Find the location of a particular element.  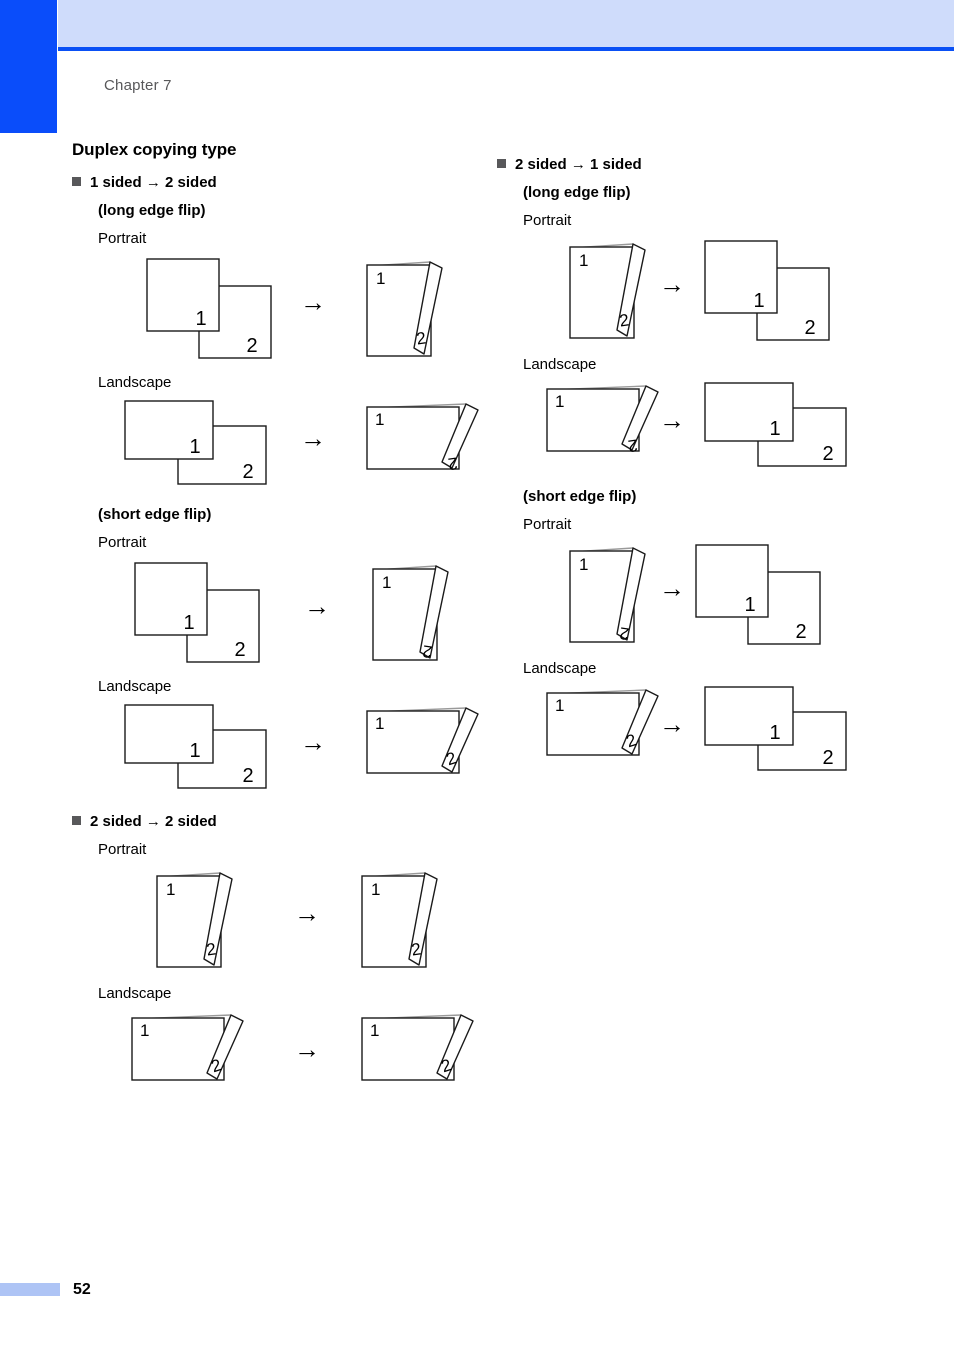

diagram-1sided-2sided-long-portrait: 2 1 → 1 2 is located at coordinates (274, 307).